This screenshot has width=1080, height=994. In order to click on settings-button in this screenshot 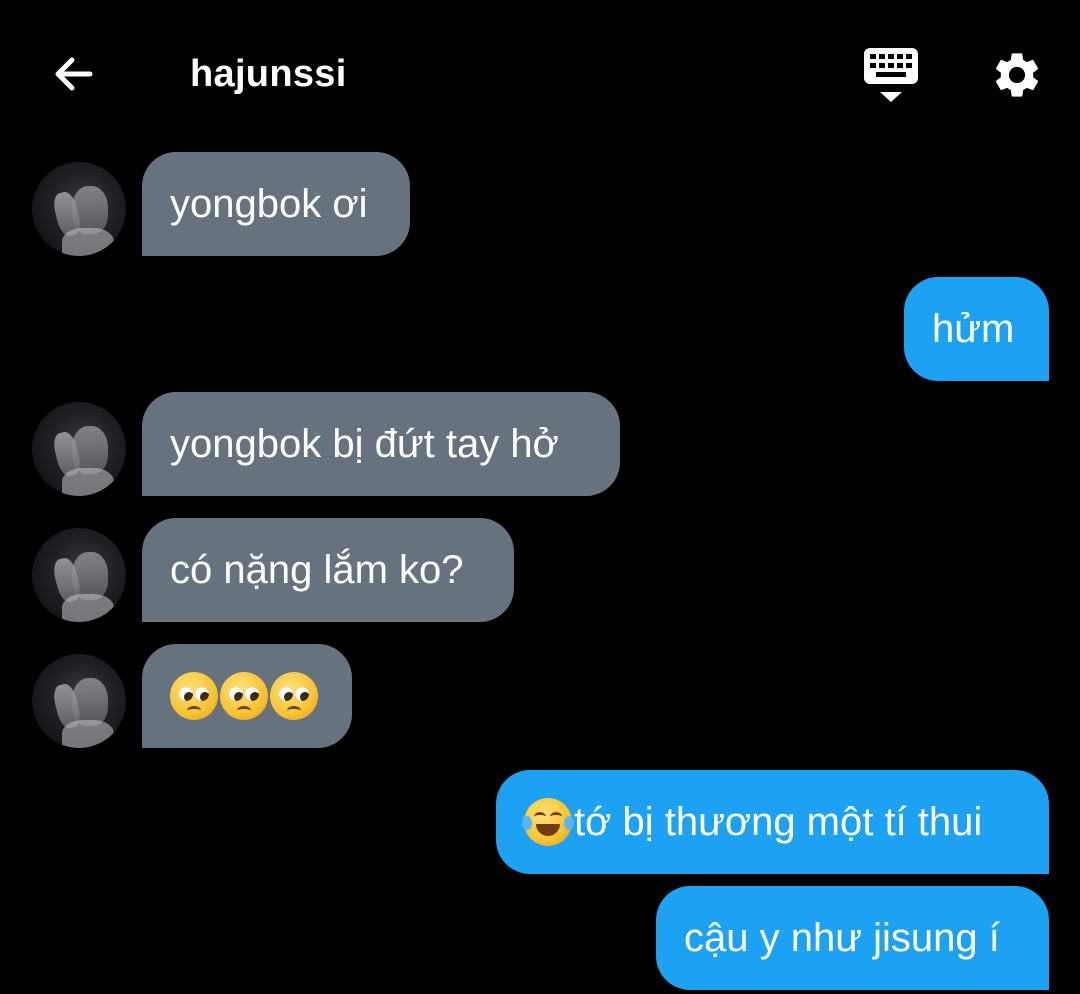, I will do `click(1017, 75)`.